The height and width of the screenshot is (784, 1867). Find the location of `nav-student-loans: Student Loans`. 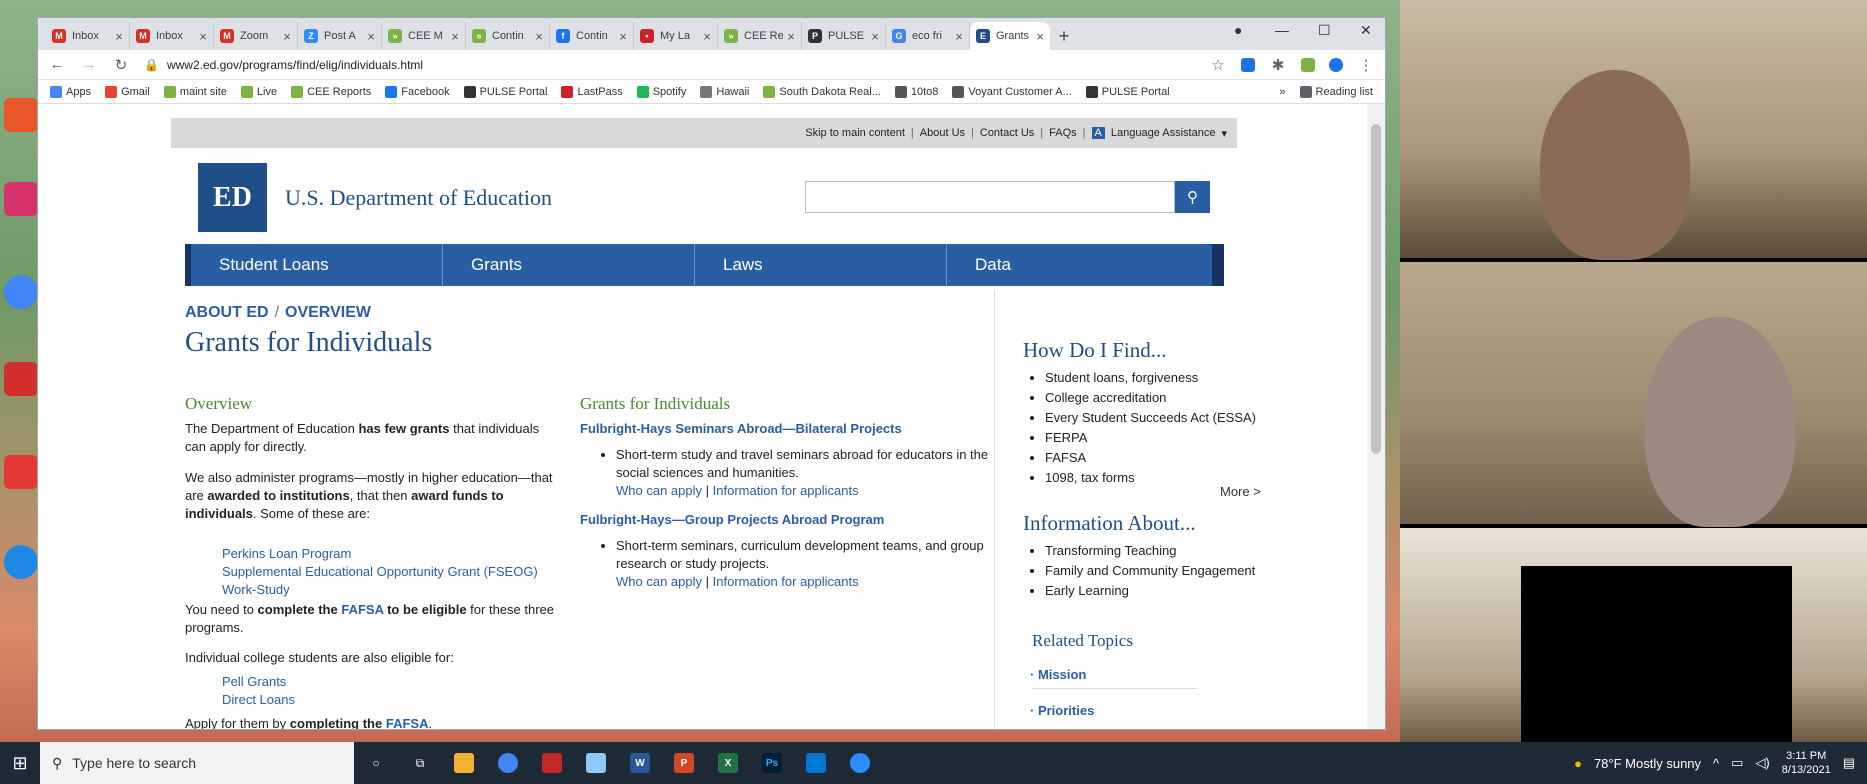

nav-student-loans: Student Loans is located at coordinates (317, 265).